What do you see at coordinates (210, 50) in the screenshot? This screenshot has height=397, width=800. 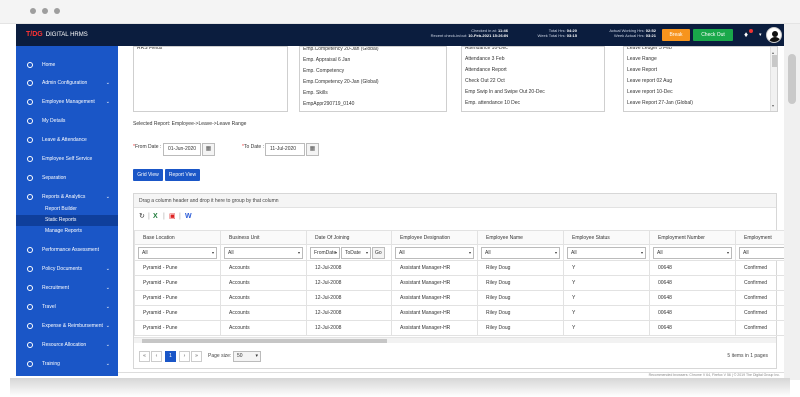 I see `listbox-option: RRS Fields` at bounding box center [210, 50].